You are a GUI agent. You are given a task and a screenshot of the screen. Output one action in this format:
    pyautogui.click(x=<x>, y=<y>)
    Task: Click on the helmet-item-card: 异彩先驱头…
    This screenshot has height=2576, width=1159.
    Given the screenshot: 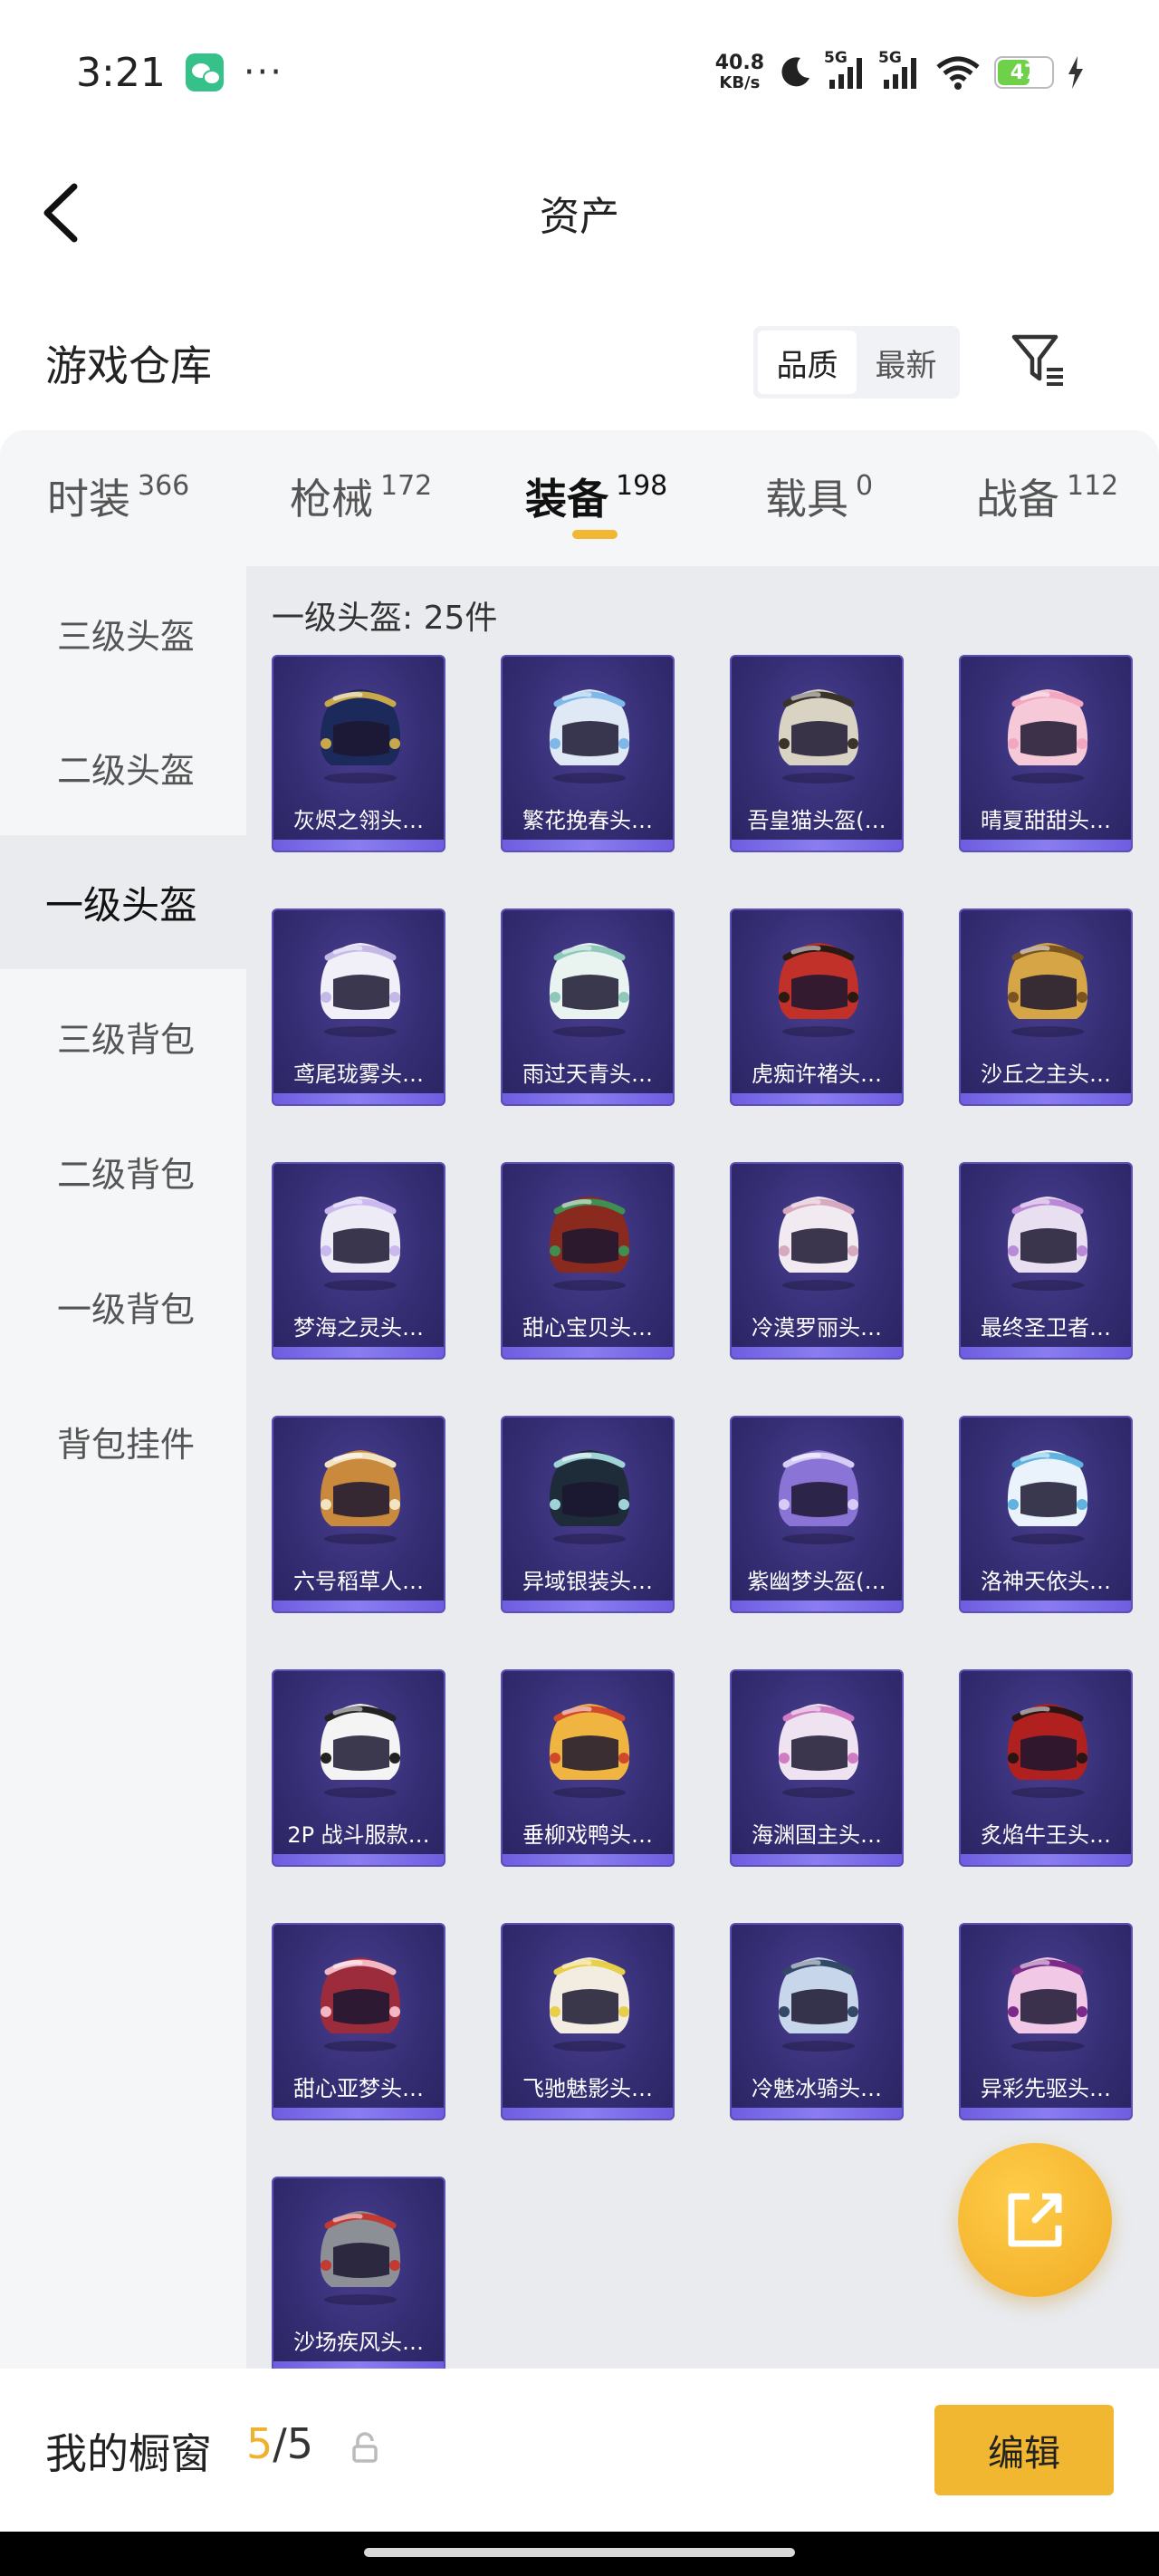 What is the action you would take?
    pyautogui.click(x=1046, y=2021)
    